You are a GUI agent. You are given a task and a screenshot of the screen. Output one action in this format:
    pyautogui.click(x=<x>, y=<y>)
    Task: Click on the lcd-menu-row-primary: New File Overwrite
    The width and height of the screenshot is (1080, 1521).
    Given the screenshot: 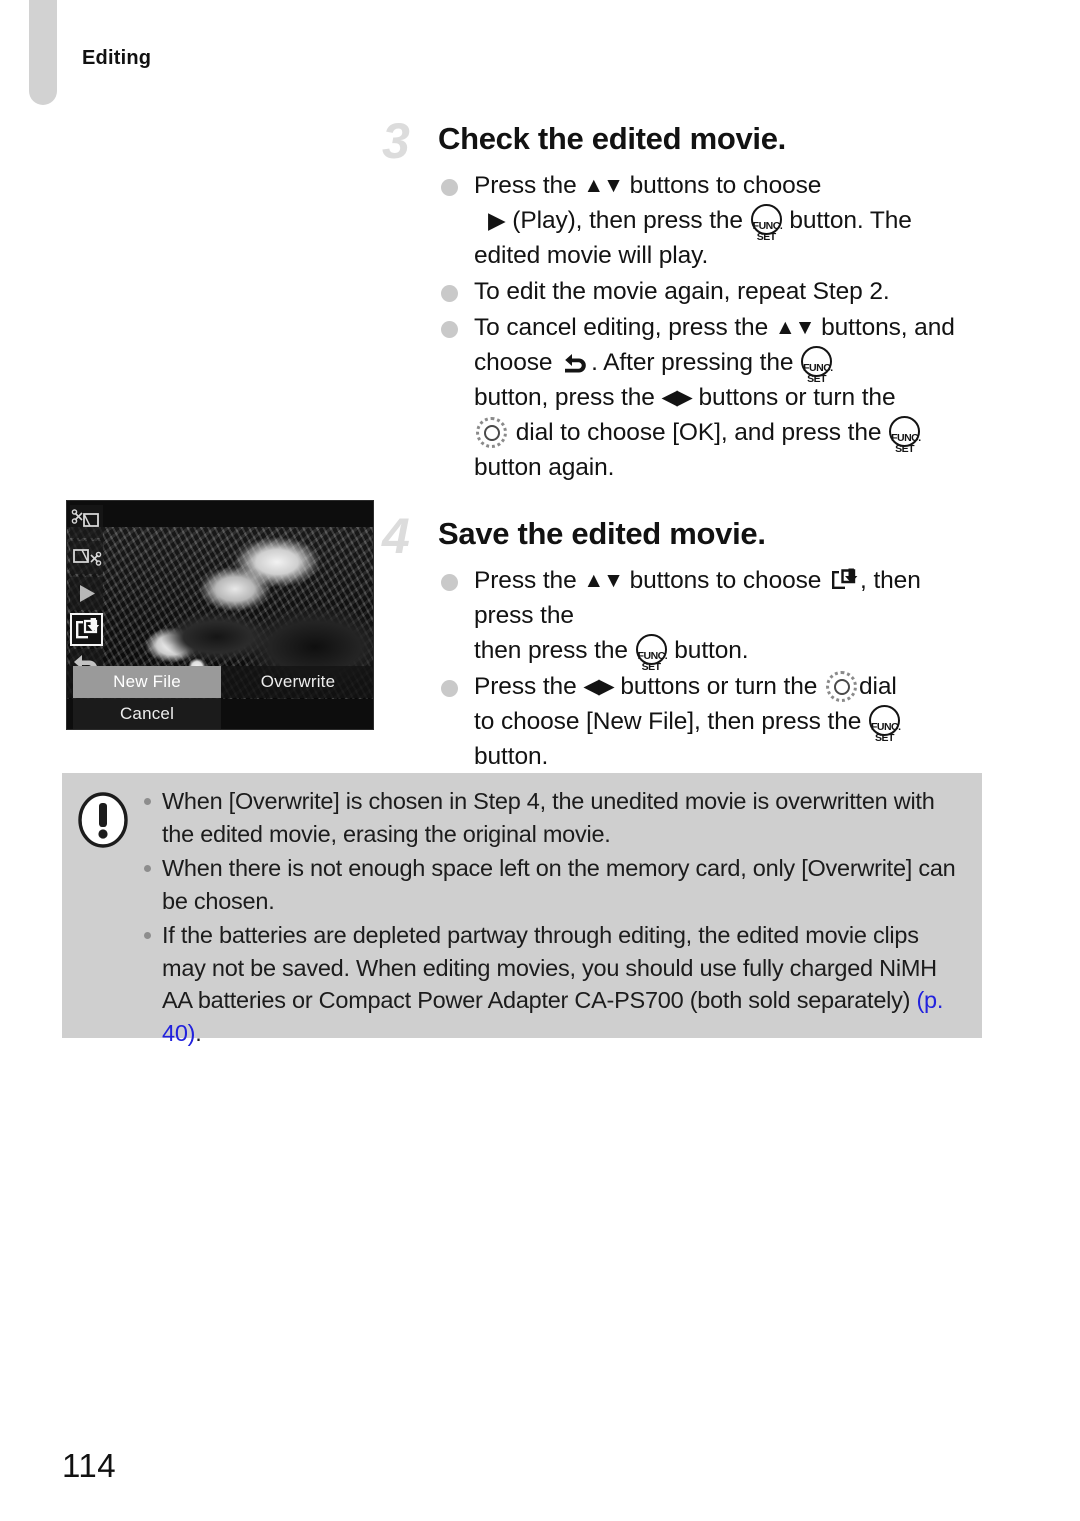 What is the action you would take?
    pyautogui.click(x=220, y=682)
    